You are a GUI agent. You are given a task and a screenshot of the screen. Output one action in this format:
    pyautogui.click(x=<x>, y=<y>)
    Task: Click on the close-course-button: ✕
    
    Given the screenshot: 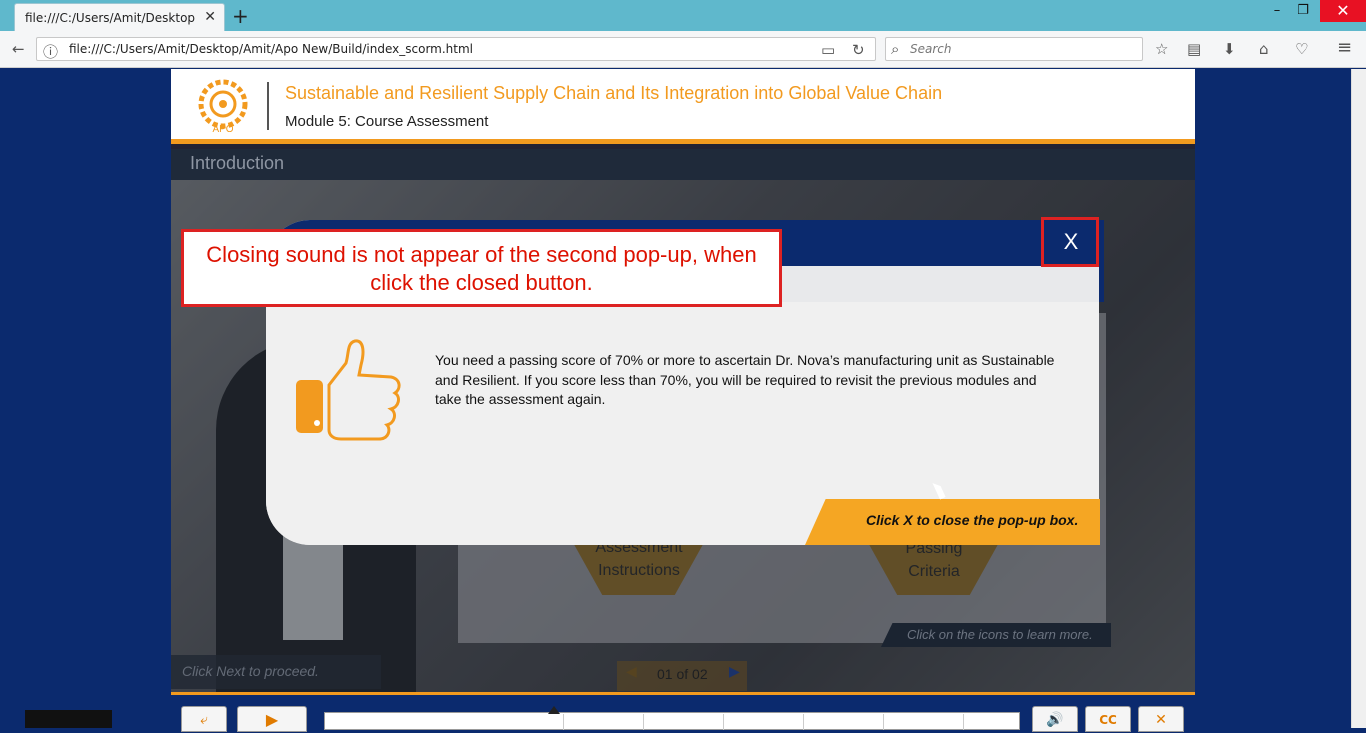 What is the action you would take?
    pyautogui.click(x=1161, y=719)
    